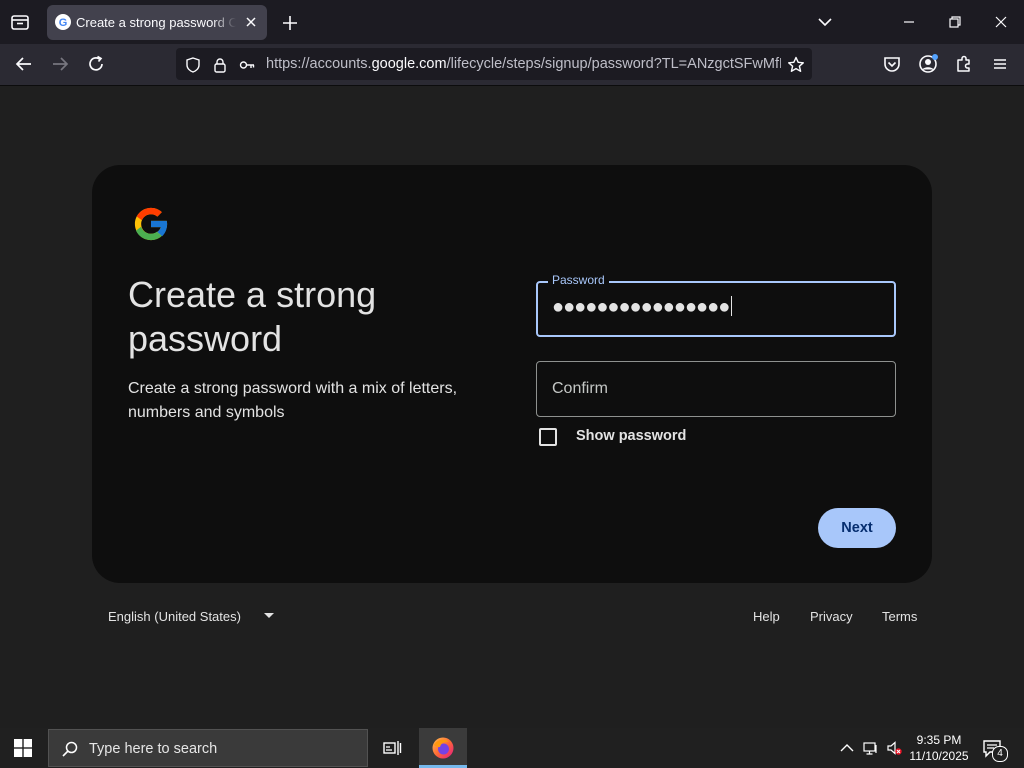  Describe the element at coordinates (766, 616) in the screenshot. I see `help-link: Help` at that location.